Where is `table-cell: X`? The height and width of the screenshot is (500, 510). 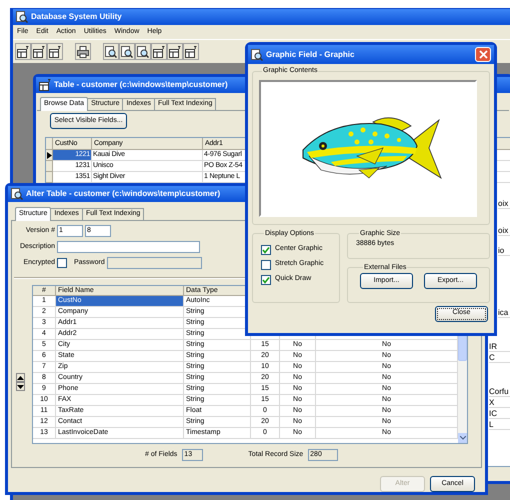
table-cell: X is located at coordinates (499, 403).